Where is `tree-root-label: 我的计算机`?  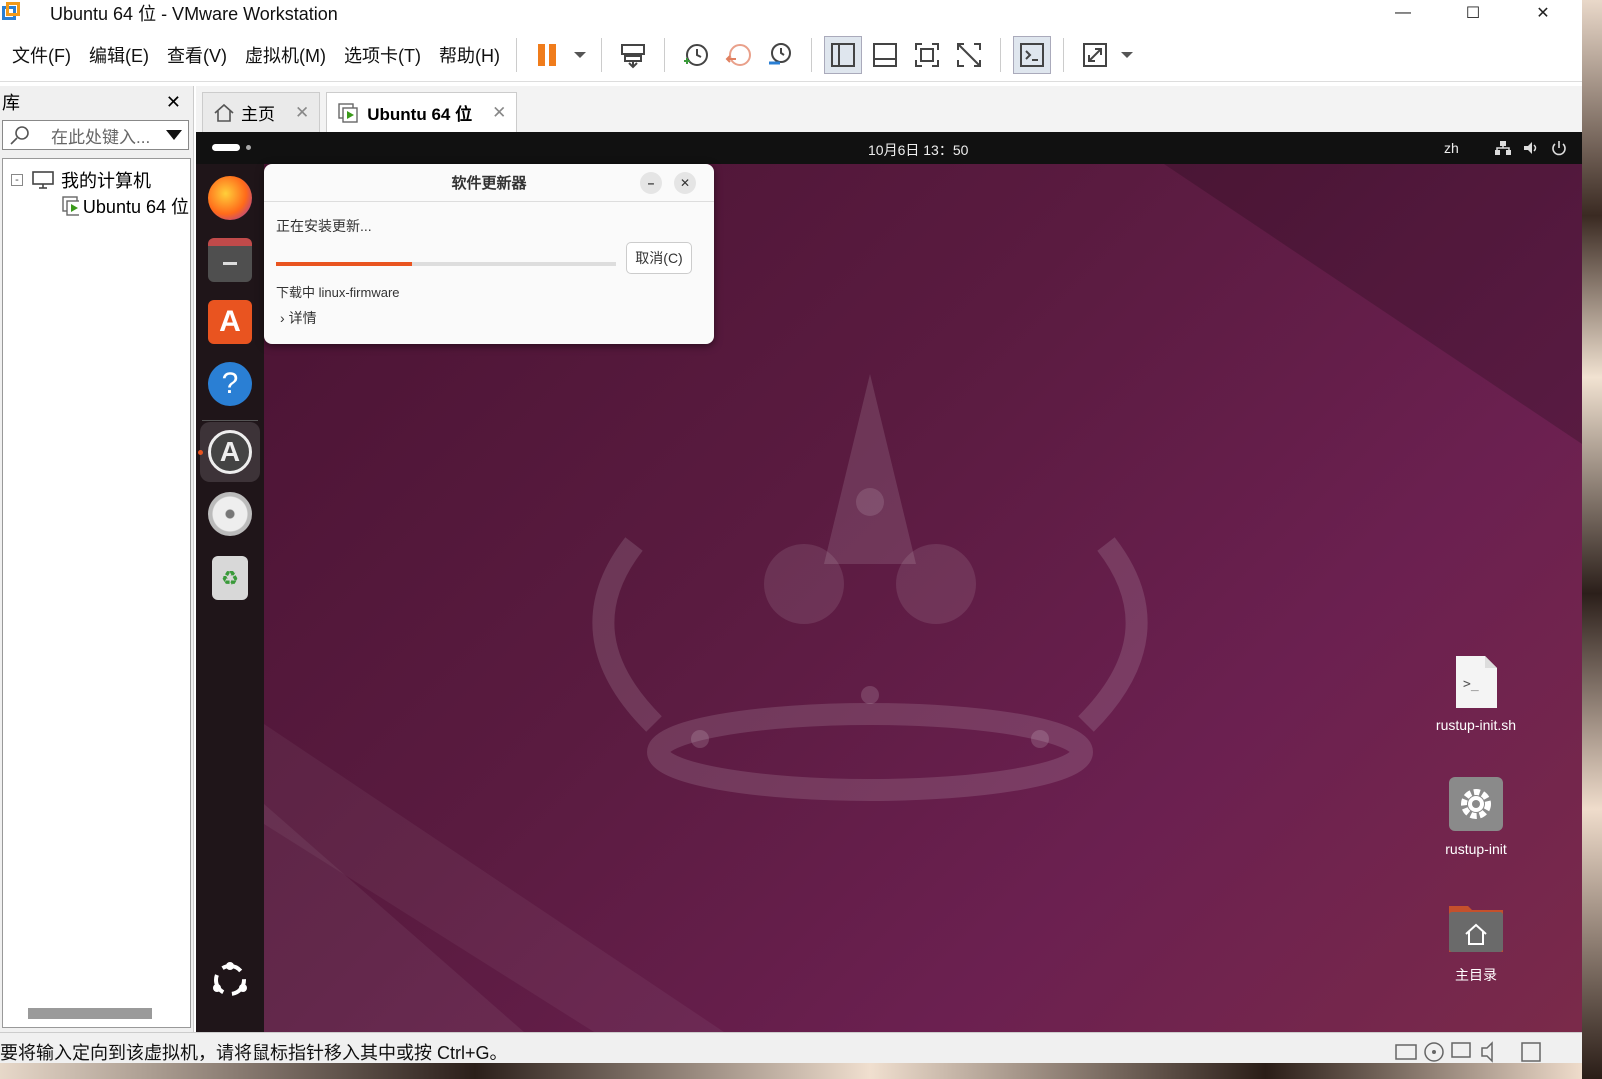 tree-root-label: 我的计算机 is located at coordinates (106, 181).